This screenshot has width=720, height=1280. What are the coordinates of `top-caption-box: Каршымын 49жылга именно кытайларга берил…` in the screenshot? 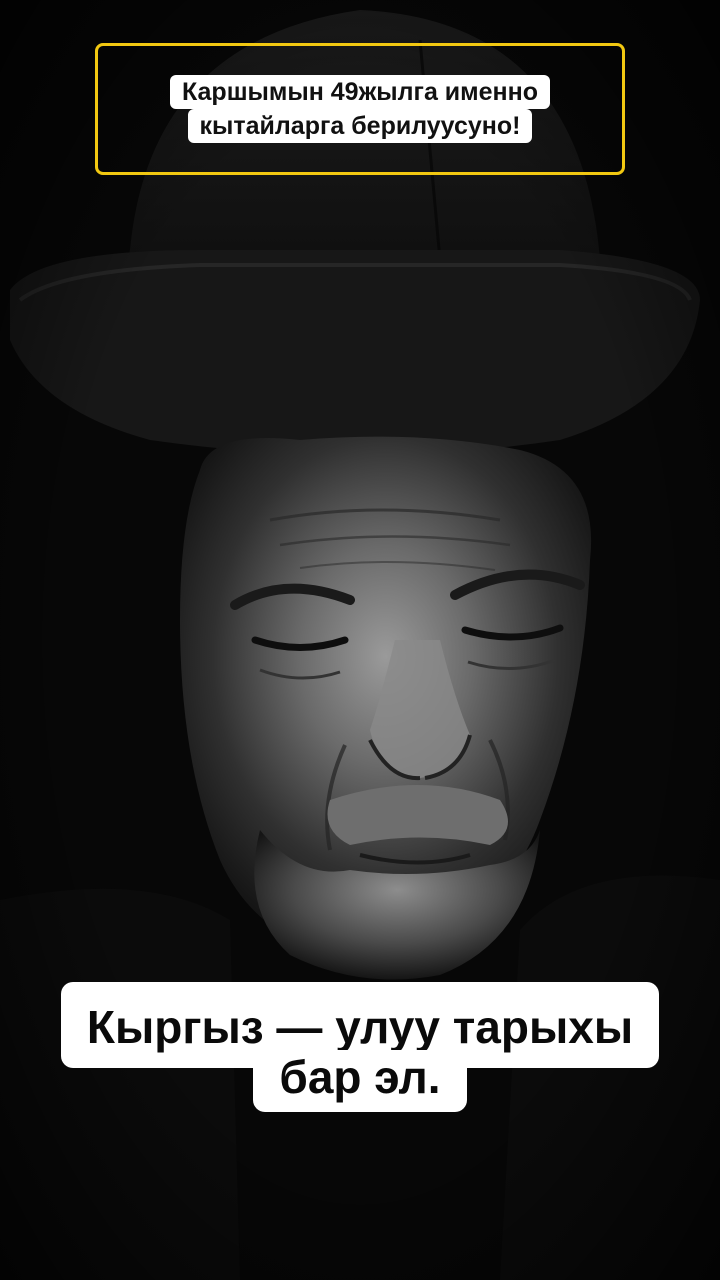 It's located at (360, 109).